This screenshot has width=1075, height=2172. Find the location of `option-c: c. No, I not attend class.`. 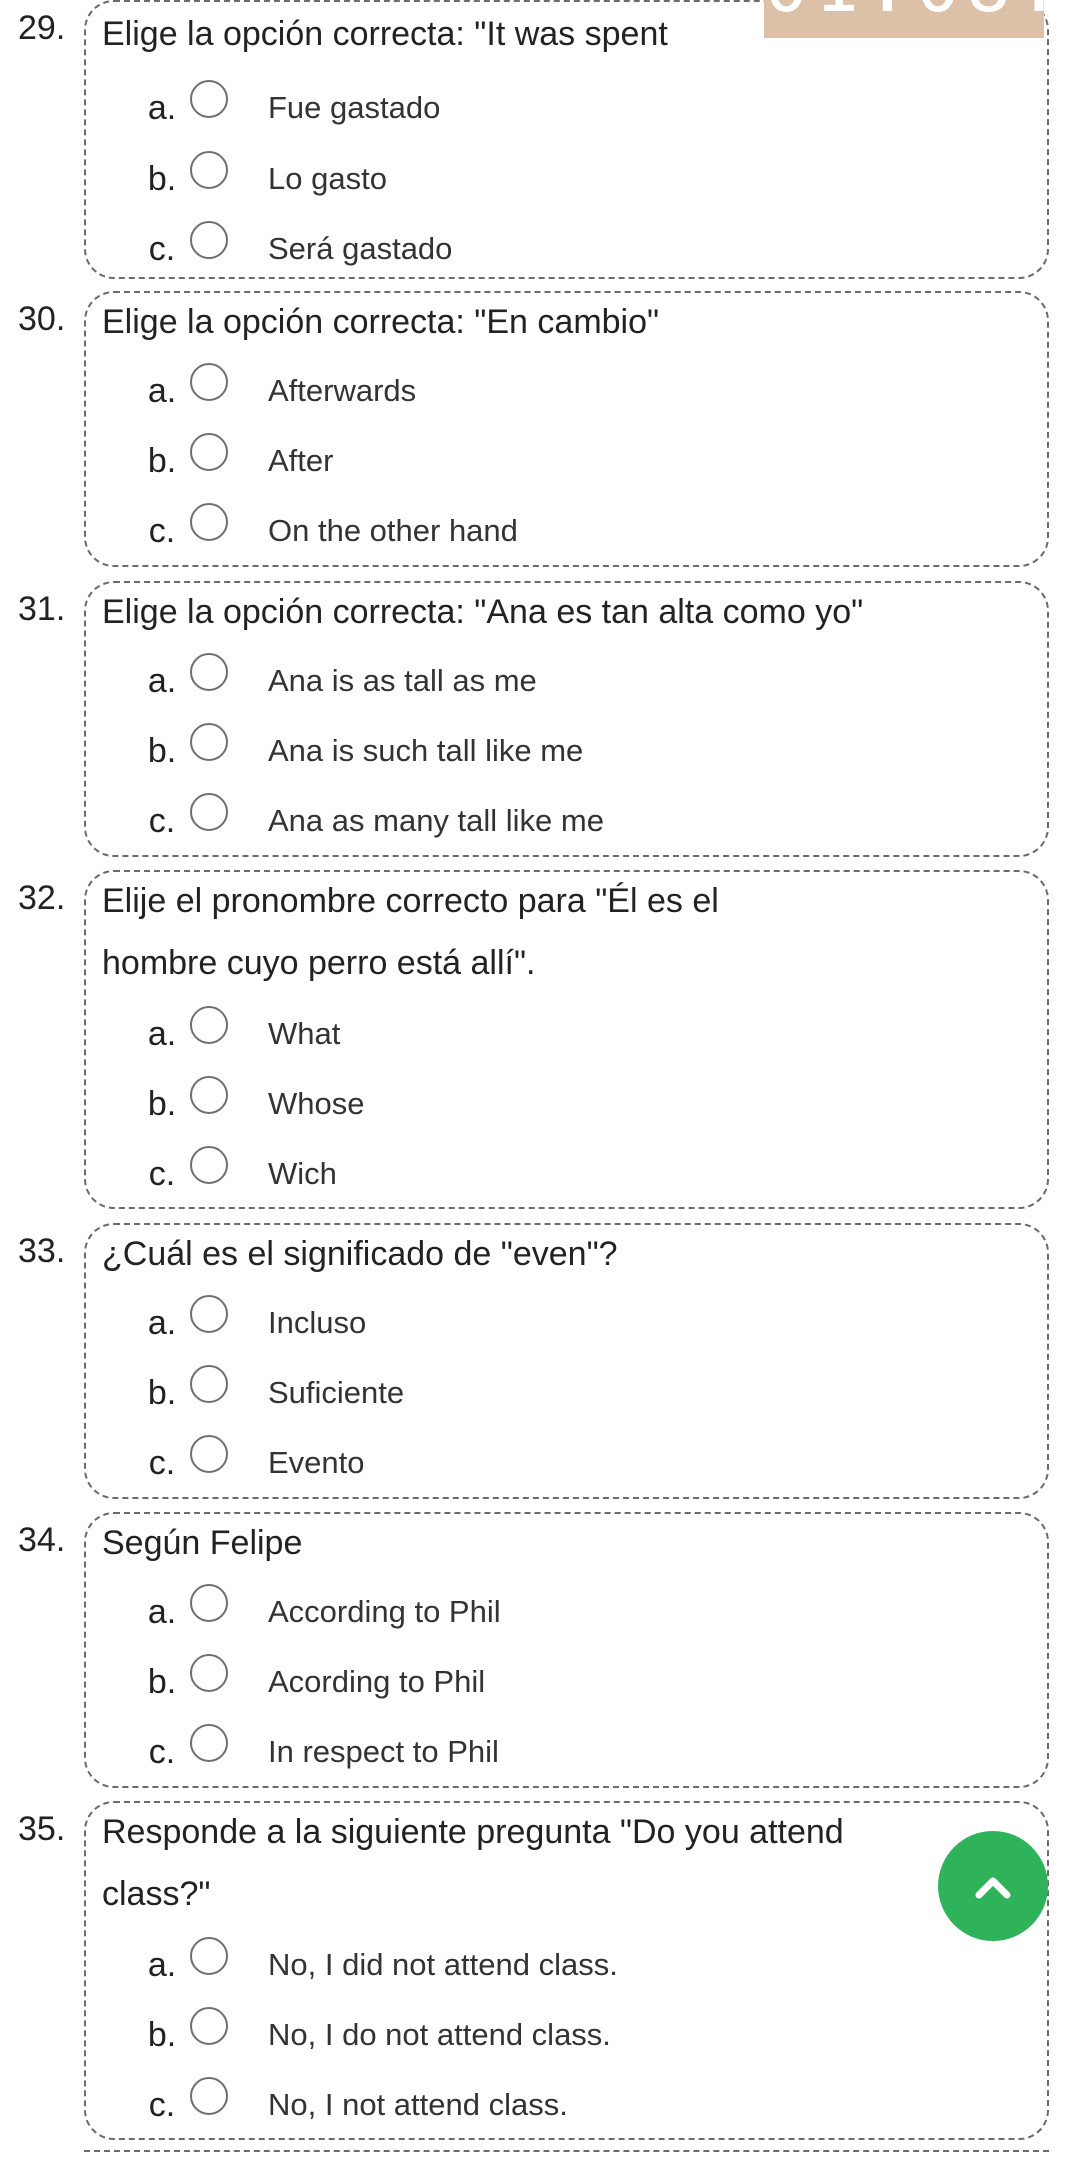

option-c: c. No, I not attend class. is located at coordinates (537, 2106).